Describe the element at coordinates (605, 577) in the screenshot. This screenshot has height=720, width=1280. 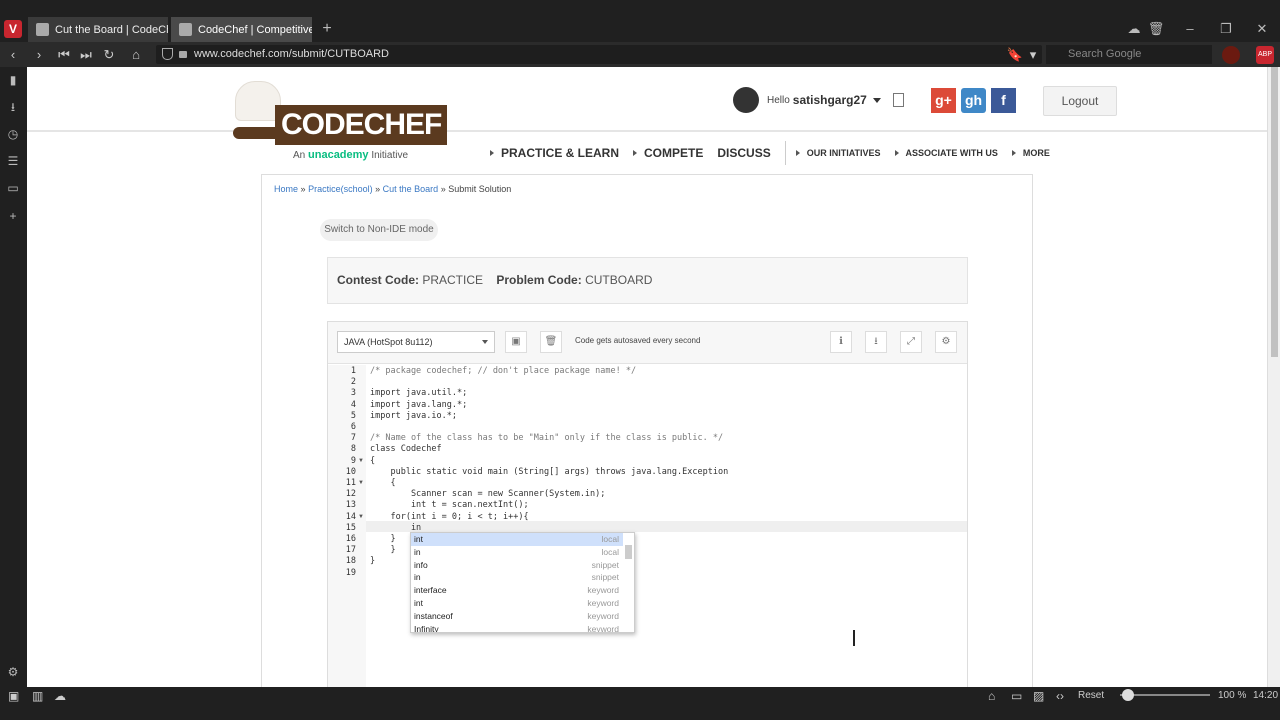
I see `autocomplete-type: snippet` at that location.